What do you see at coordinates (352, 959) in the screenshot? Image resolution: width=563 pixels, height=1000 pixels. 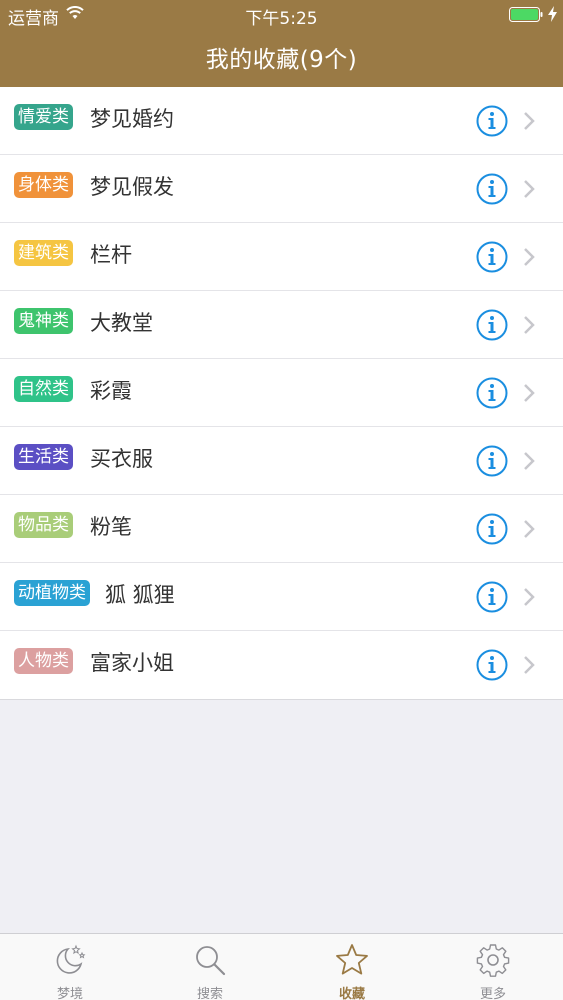 I see `star-icon` at bounding box center [352, 959].